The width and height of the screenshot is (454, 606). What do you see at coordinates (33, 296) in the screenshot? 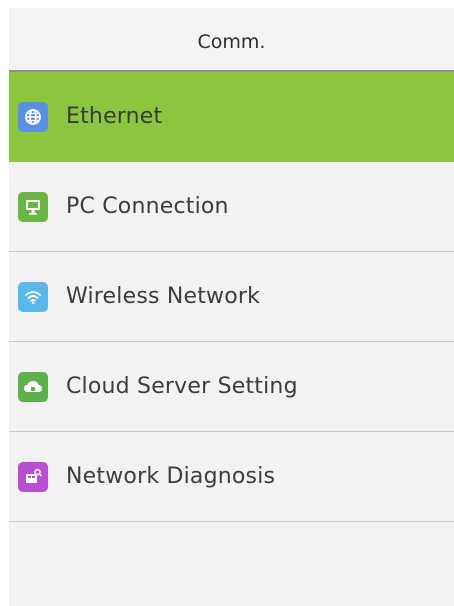
I see `wifi-icon` at bounding box center [33, 296].